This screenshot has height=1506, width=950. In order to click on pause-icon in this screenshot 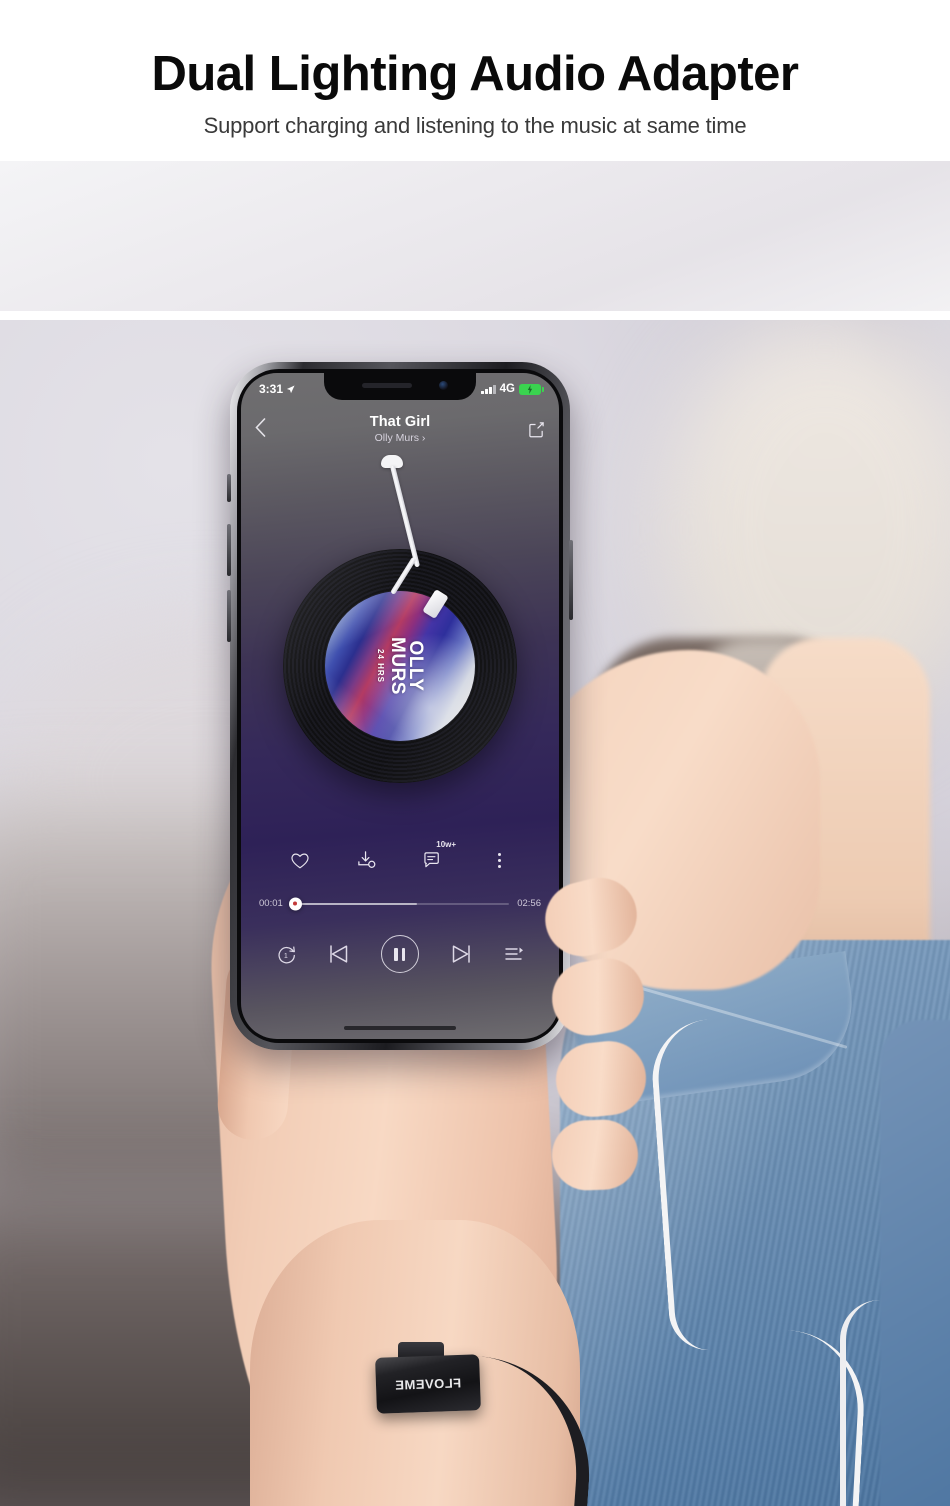, I will do `click(399, 954)`.